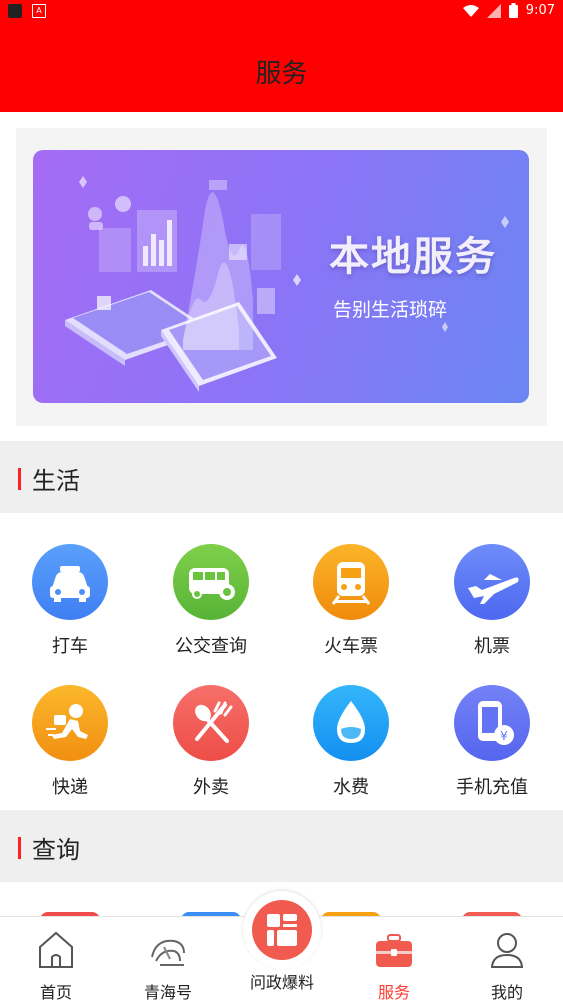 Image resolution: width=563 pixels, height=1003 pixels. What do you see at coordinates (56, 481) in the screenshot?
I see `section-title-life: 生活` at bounding box center [56, 481].